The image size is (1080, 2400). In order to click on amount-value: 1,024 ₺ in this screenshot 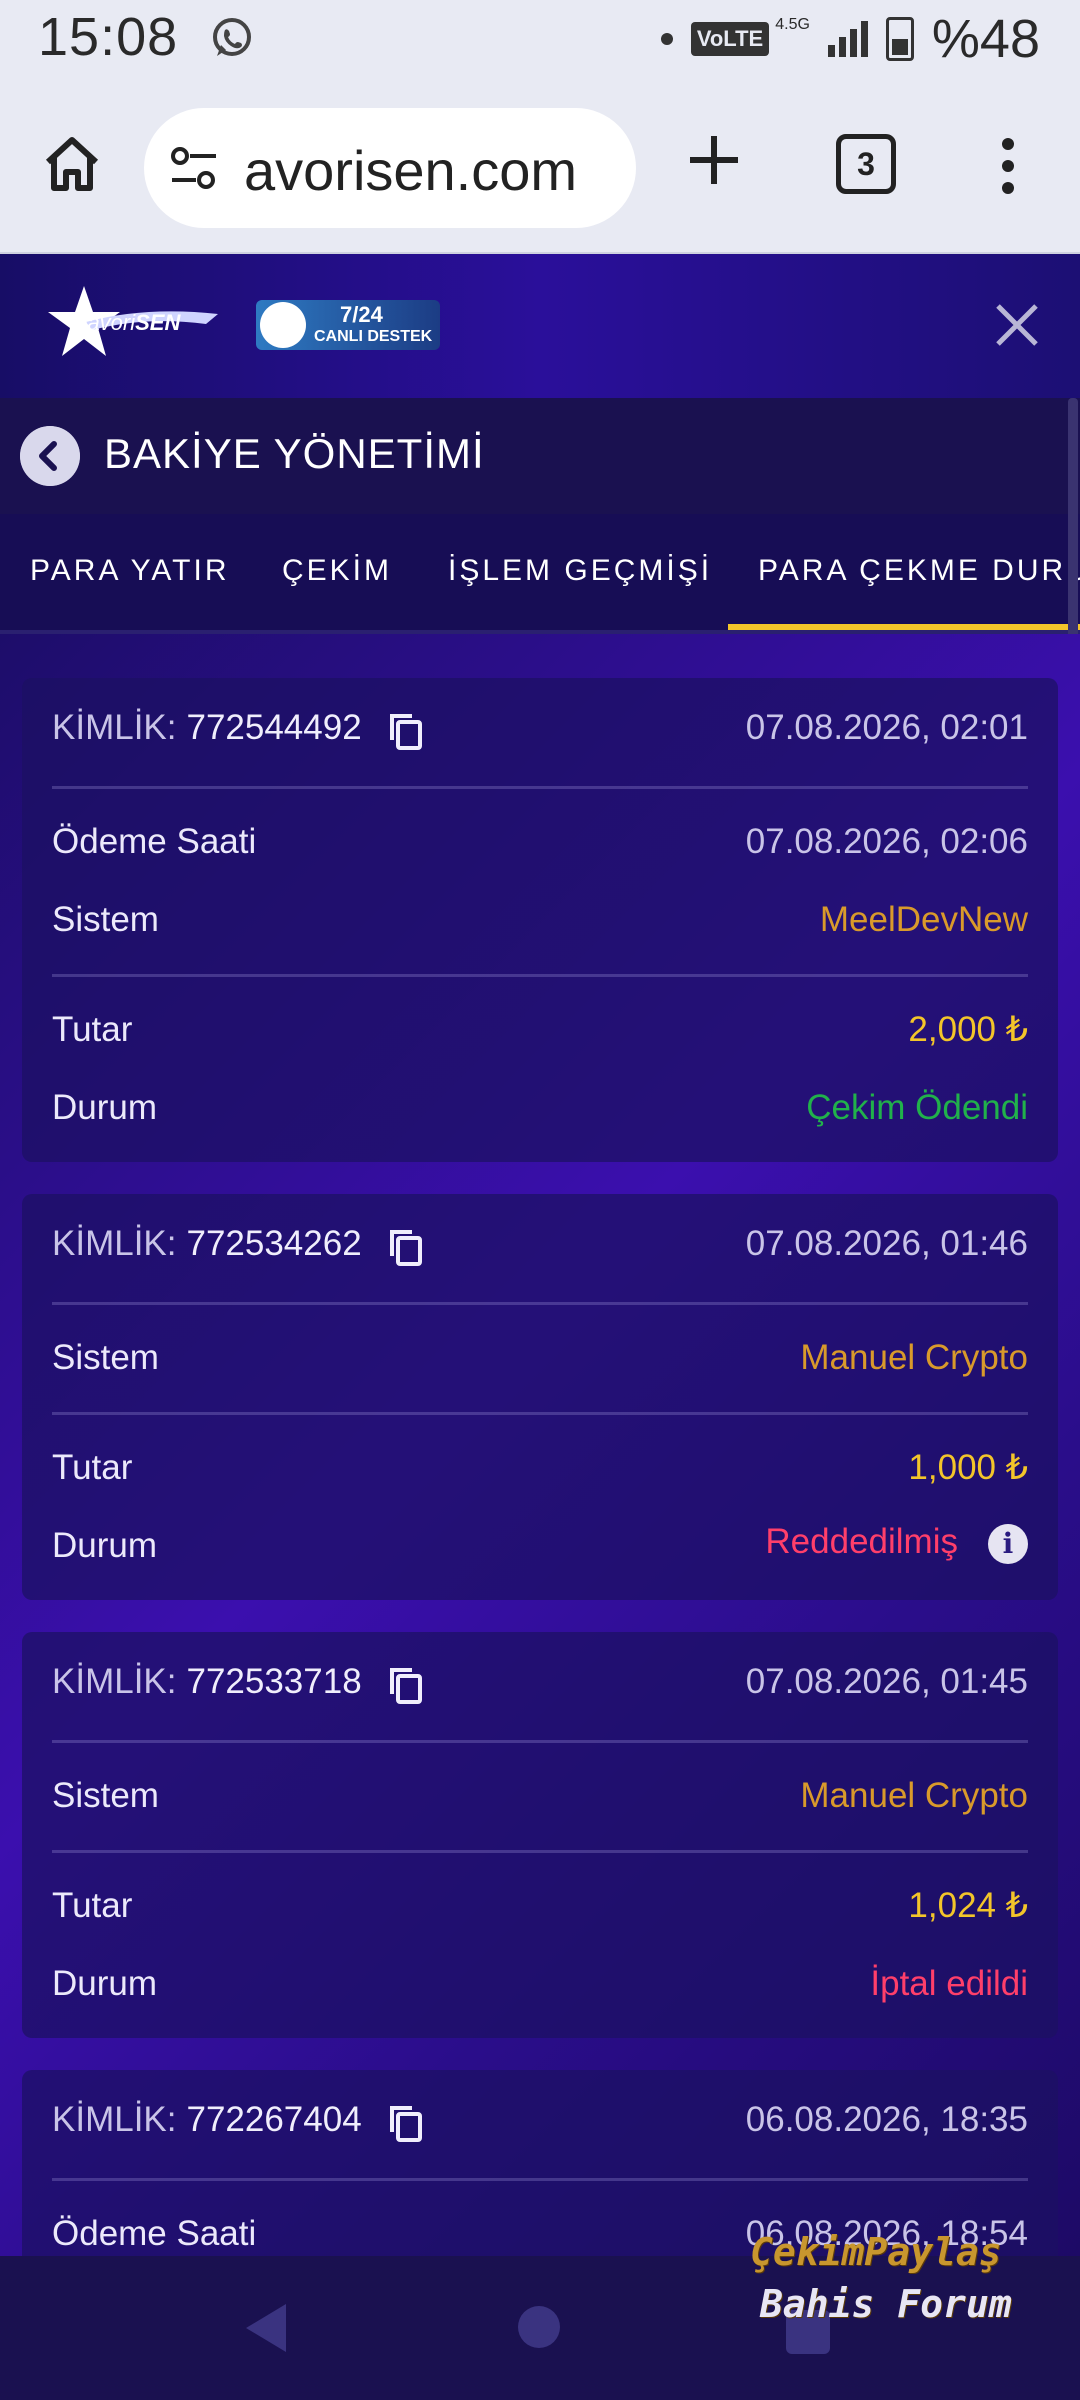, I will do `click(968, 1905)`.